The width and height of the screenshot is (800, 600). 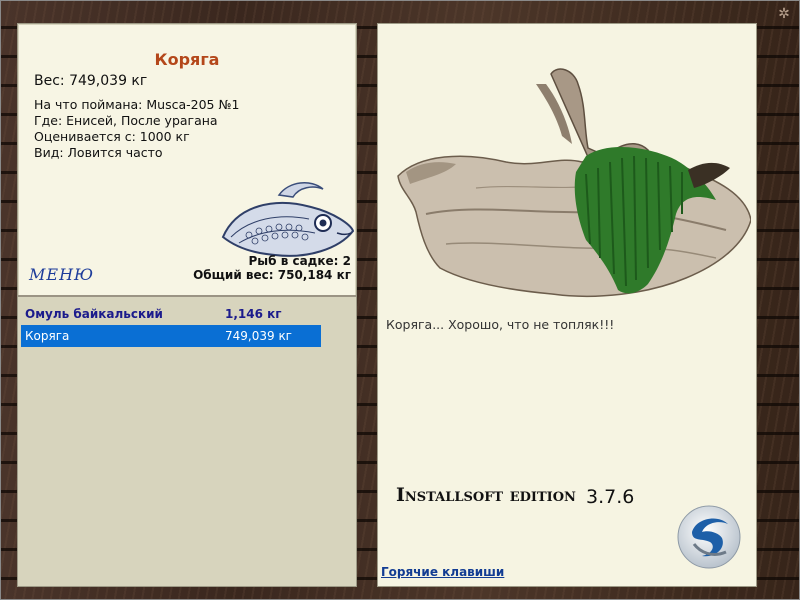 I want to click on catch-frequency: Вид: Ловится часто, so click(x=98, y=152).